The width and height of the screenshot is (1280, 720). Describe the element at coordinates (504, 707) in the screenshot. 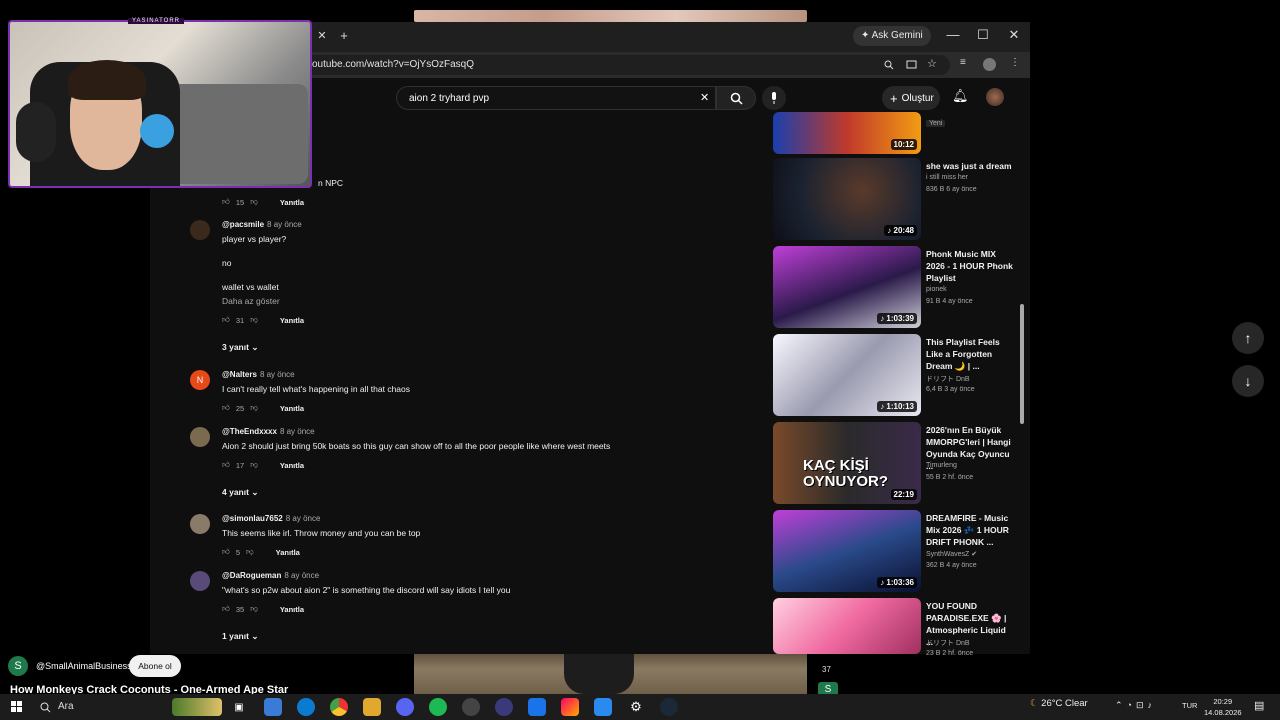

I see `app-icon` at that location.